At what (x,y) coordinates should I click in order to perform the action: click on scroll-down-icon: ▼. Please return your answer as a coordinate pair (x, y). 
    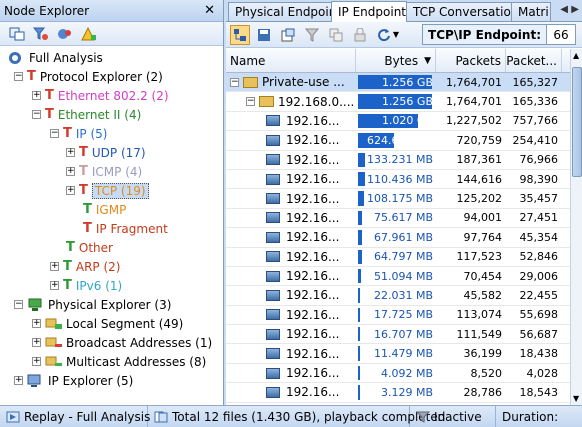
    Looking at the image, I should click on (576, 398).